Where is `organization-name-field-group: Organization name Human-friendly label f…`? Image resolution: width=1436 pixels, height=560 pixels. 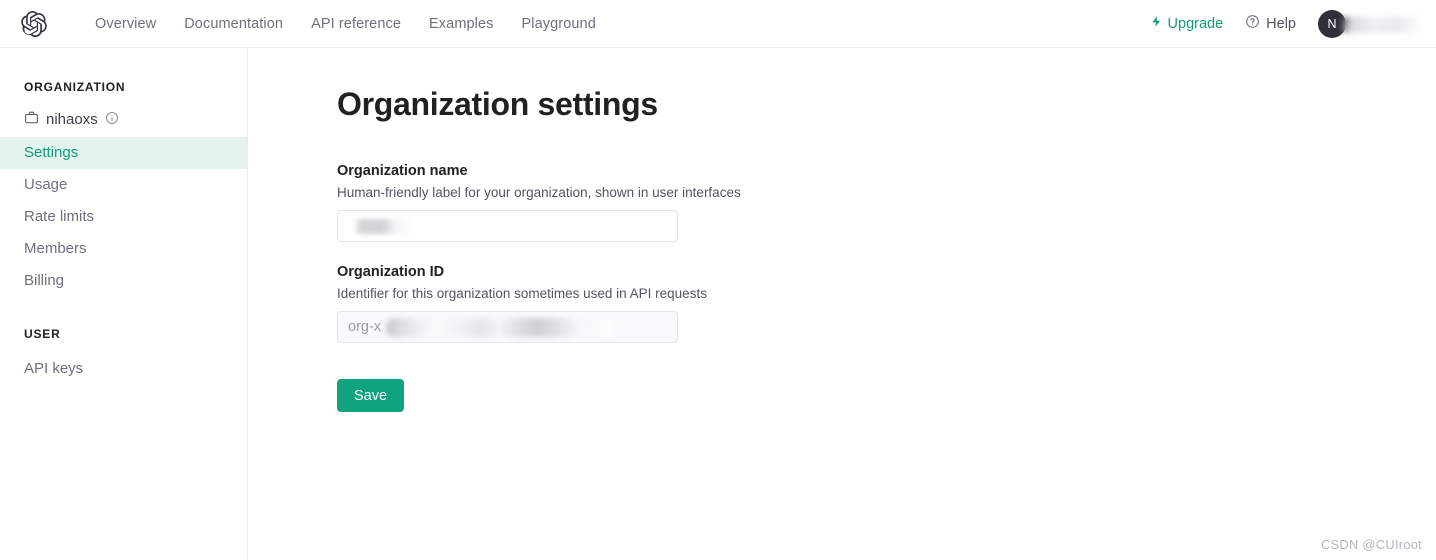 organization-name-field-group: Organization name Human-friendly label f… is located at coordinates (886, 202).